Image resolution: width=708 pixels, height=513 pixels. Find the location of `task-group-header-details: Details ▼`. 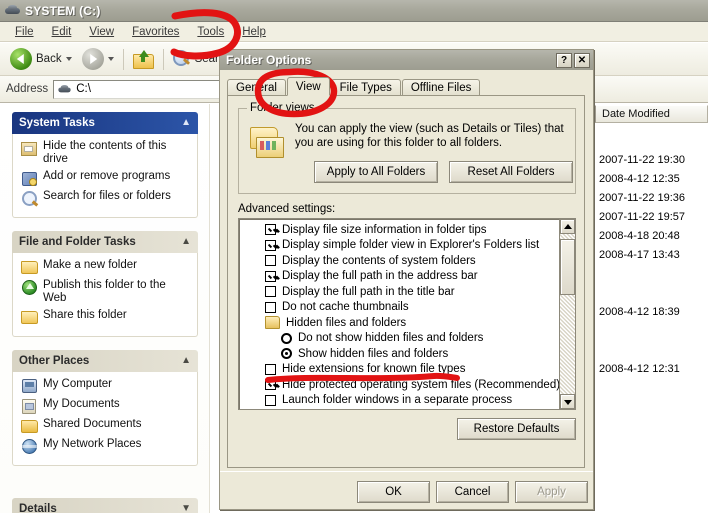

task-group-header-details: Details ▼ is located at coordinates (105, 505).